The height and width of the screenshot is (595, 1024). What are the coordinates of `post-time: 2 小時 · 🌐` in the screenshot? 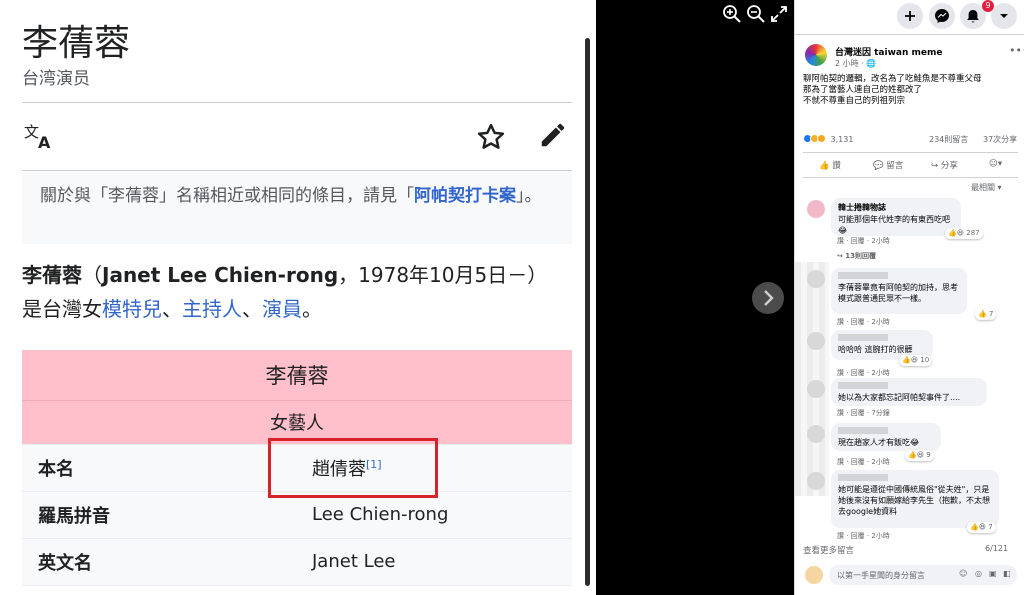 It's located at (855, 63).